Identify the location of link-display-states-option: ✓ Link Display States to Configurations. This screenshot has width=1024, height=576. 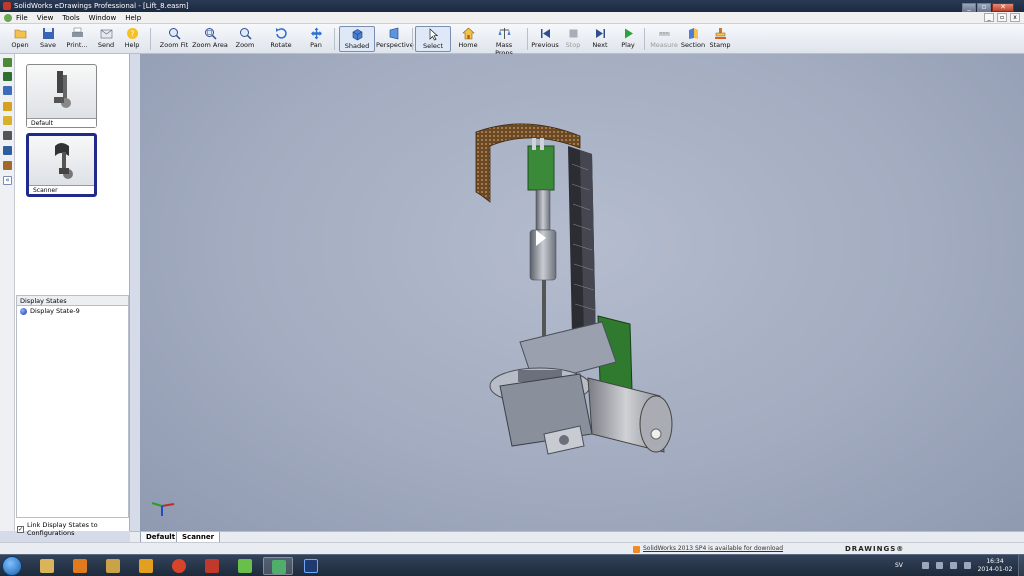
(73, 529).